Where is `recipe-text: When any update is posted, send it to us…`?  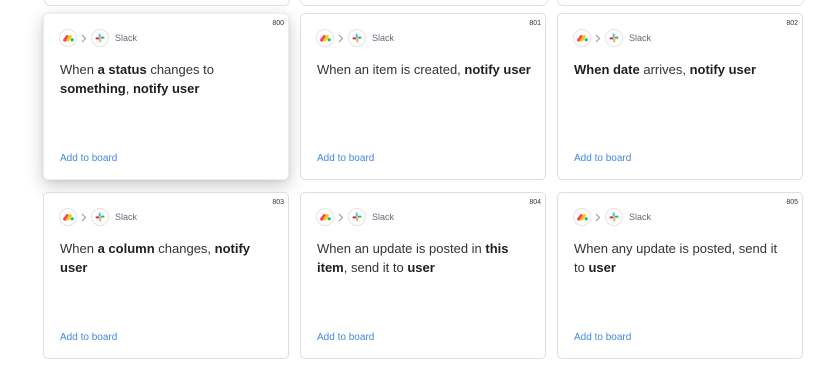
recipe-text: When any update is posted, send it to us… is located at coordinates (676, 258).